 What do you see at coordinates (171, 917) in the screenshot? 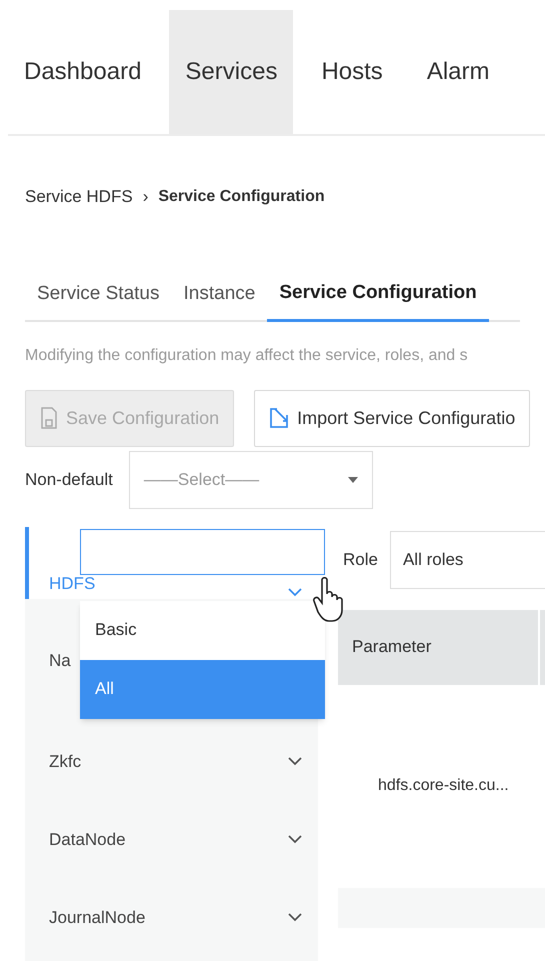
I see `nav-item: JournalNode` at bounding box center [171, 917].